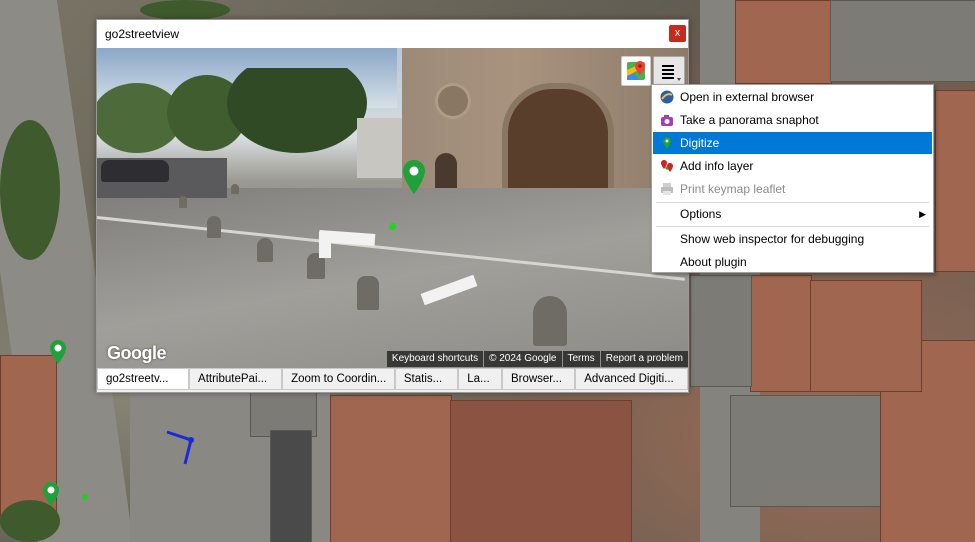 This screenshot has height=542, width=975. What do you see at coordinates (733, 189) in the screenshot?
I see `menu-item-label: Print keymap leaflet` at bounding box center [733, 189].